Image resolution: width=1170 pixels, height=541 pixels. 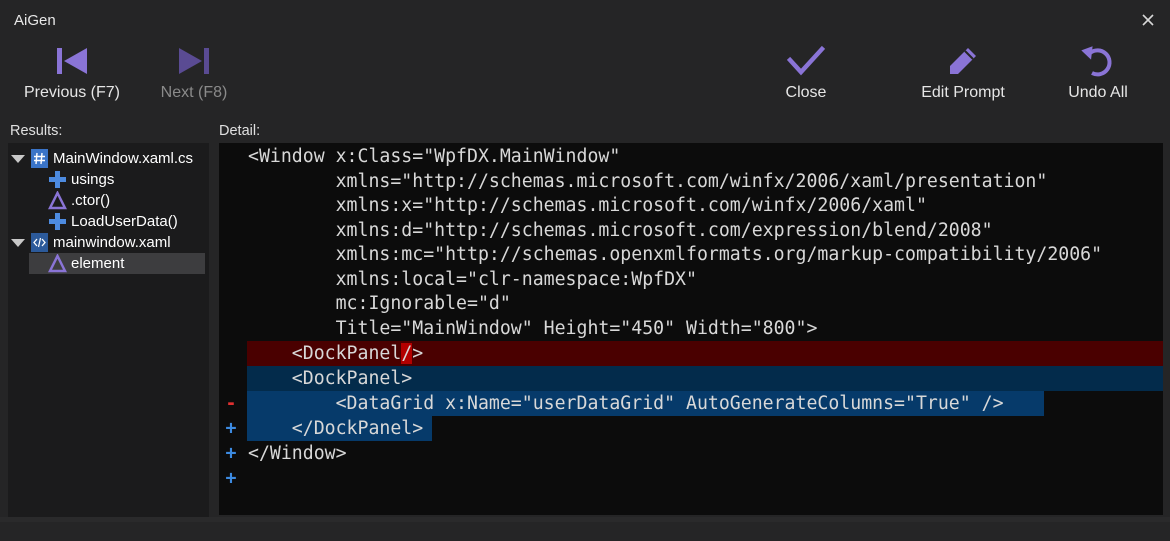 I want to click on previous-icon, so click(x=72, y=61).